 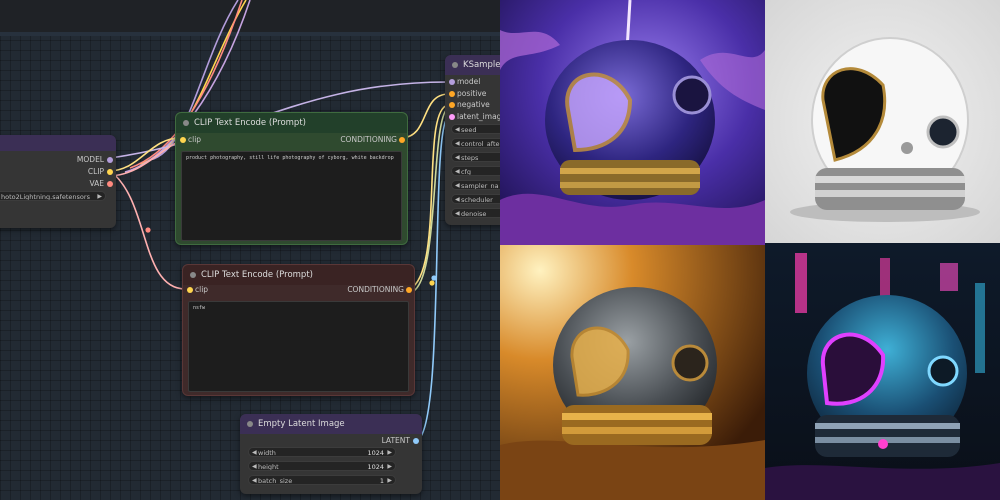 What do you see at coordinates (452, 117) in the screenshot?
I see `latent-input-dot` at bounding box center [452, 117].